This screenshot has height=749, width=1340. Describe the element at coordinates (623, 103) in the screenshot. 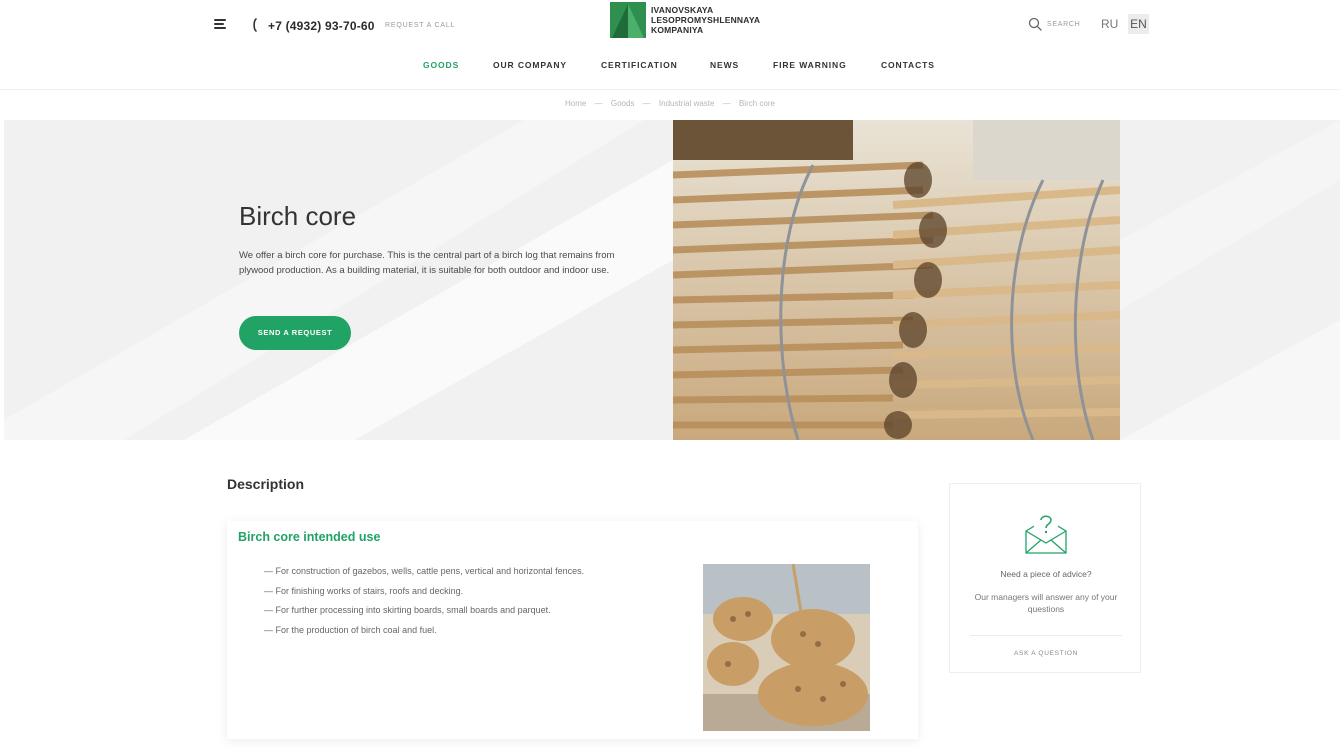

I see `breadcrumb-goods: Goods` at that location.